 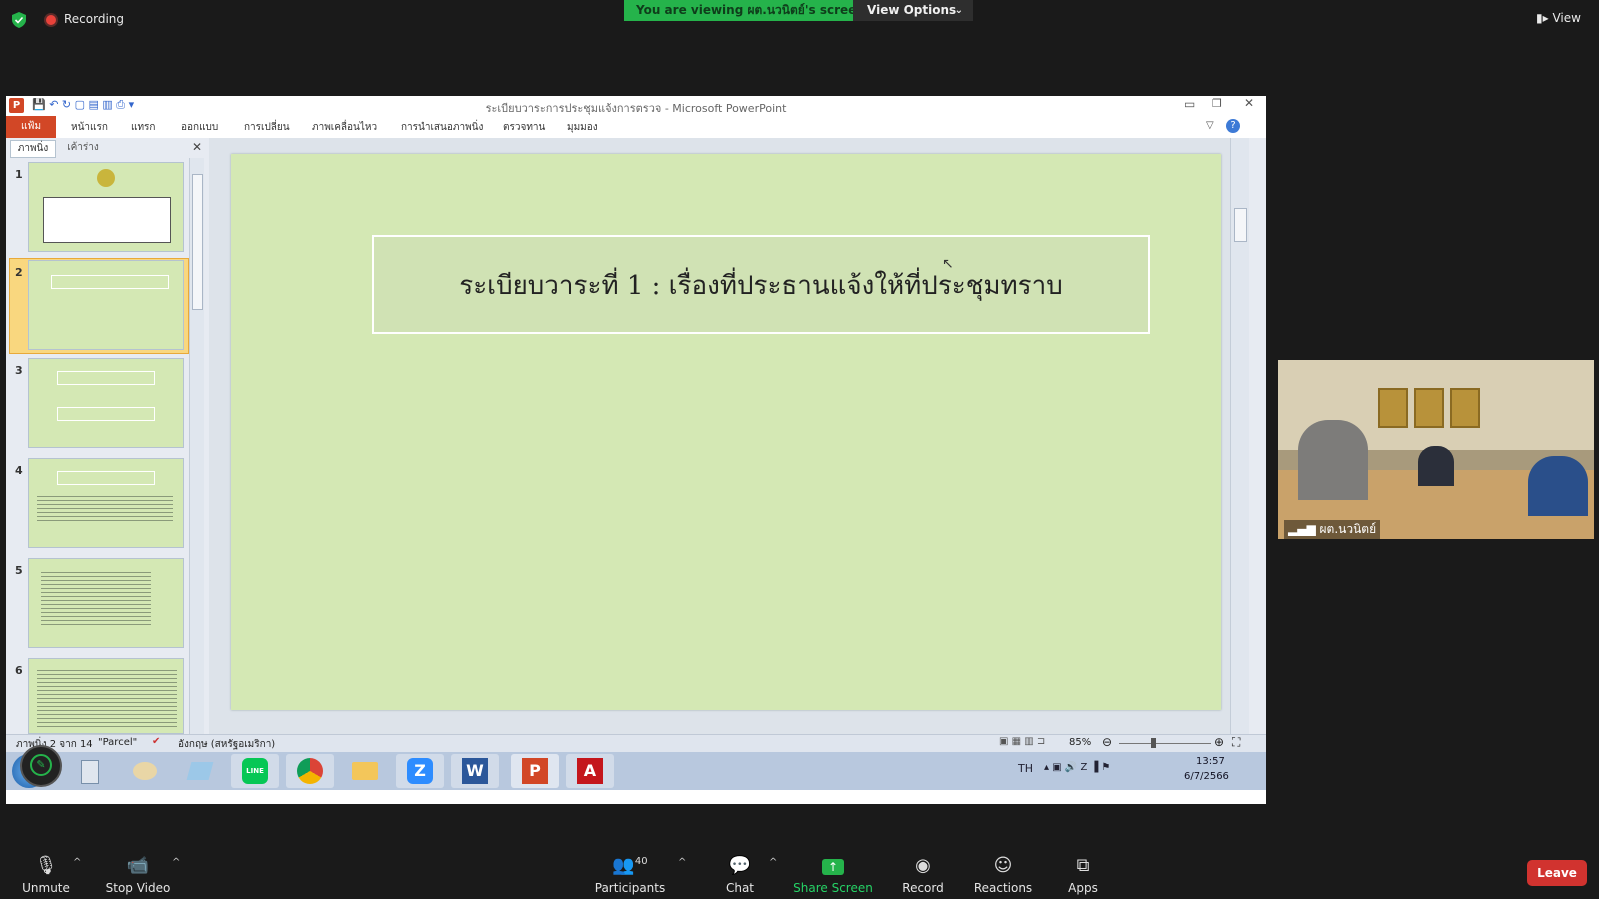 What do you see at coordinates (176, 862) in the screenshot?
I see `video-options-chevron-icon: ^` at bounding box center [176, 862].